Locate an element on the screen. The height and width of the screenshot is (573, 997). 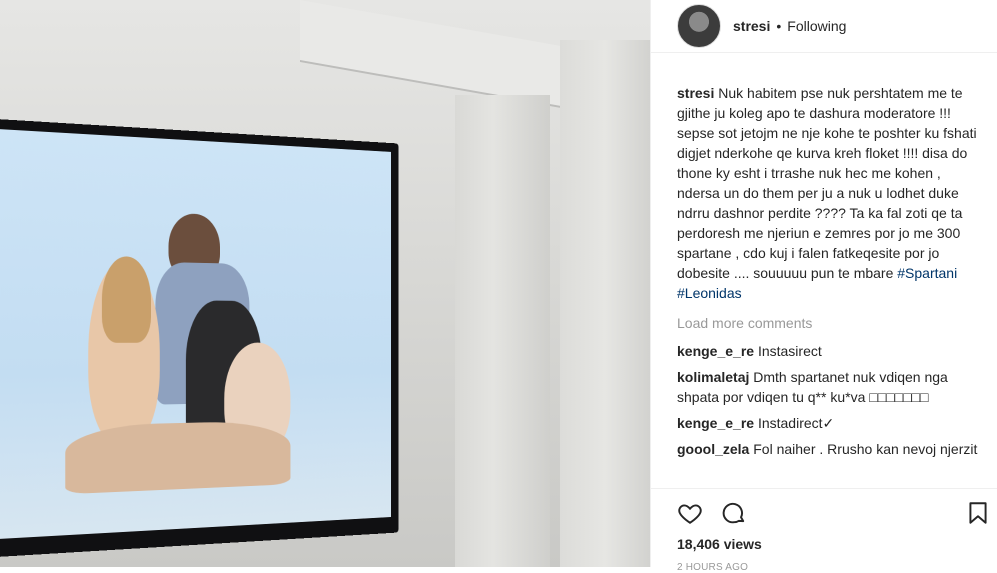
wall-column-right is located at coordinates (605, 303).